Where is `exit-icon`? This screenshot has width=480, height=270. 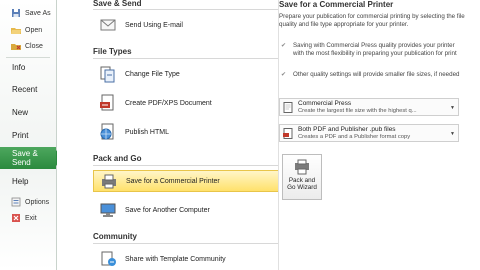 exit-icon is located at coordinates (16, 218).